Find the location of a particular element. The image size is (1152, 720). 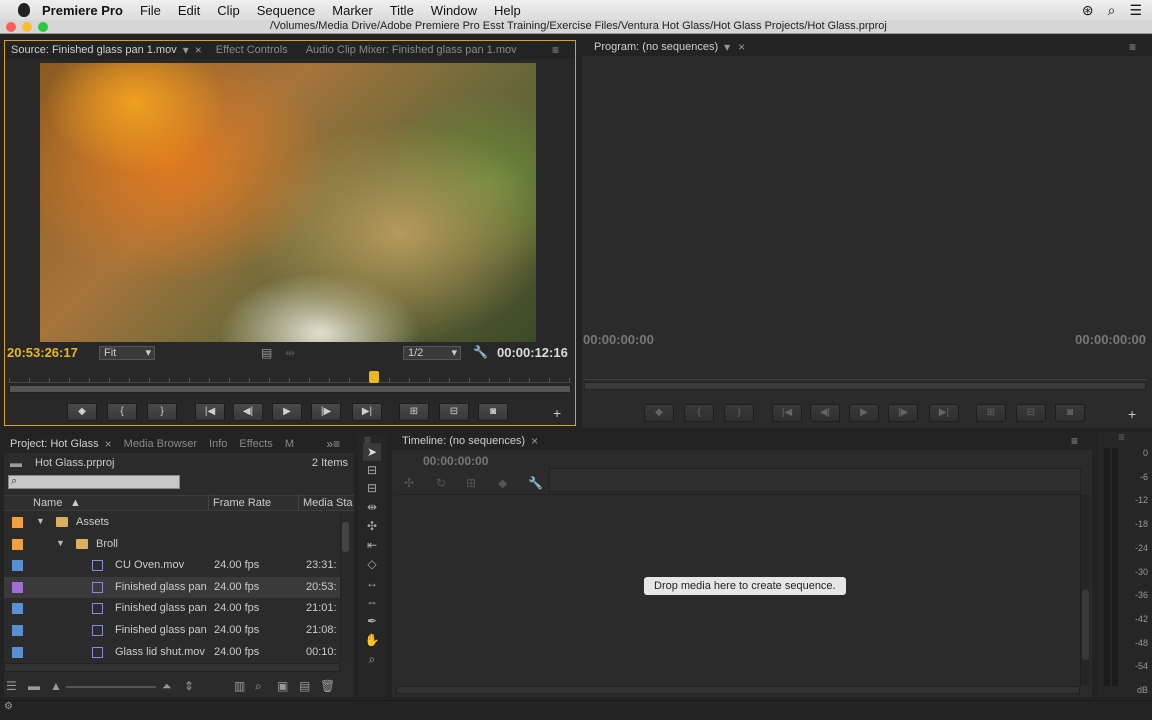

program-step-back-button: ◀| is located at coordinates (825, 413).